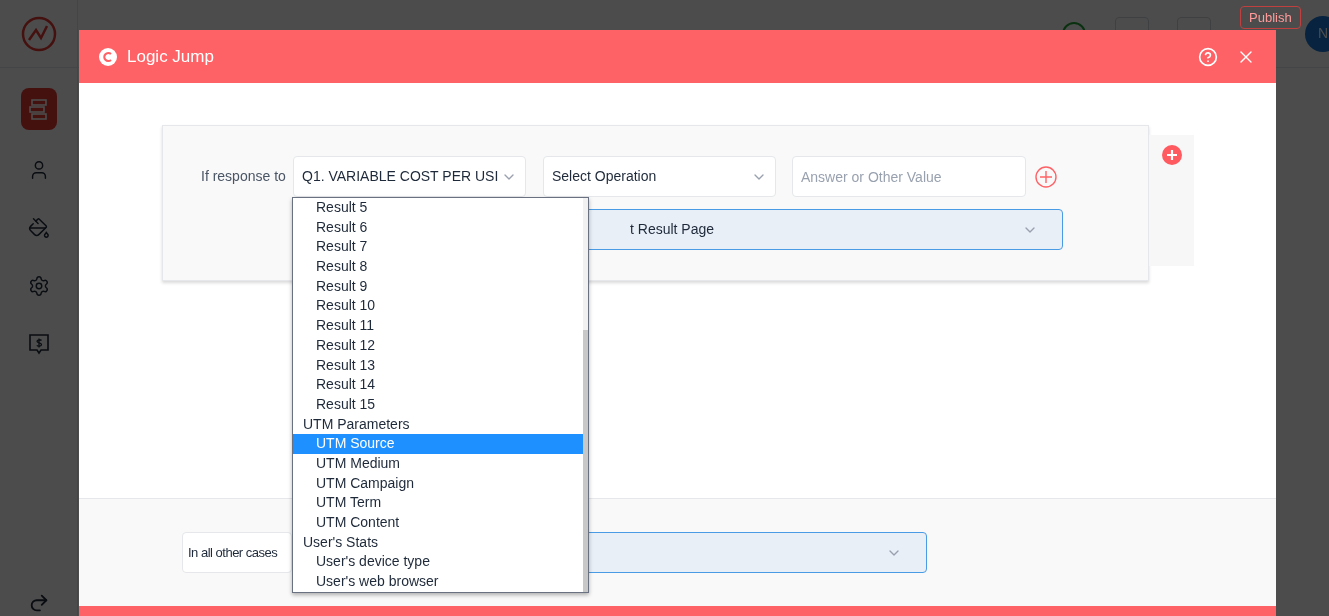 Image resolution: width=1329 pixels, height=616 pixels. What do you see at coordinates (438, 326) in the screenshot?
I see `dropdown-option: Result 11` at bounding box center [438, 326].